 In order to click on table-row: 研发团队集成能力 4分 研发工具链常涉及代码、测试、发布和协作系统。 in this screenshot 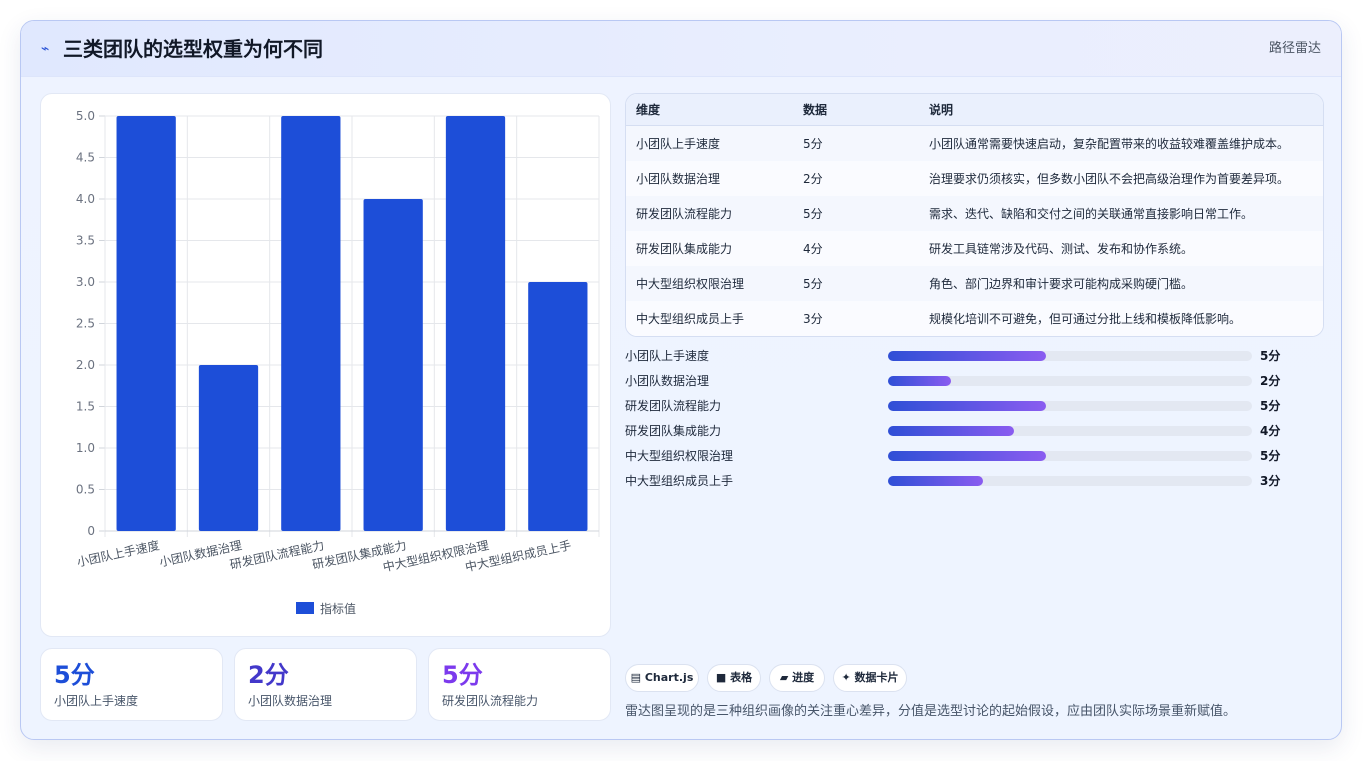, I will do `click(974, 248)`.